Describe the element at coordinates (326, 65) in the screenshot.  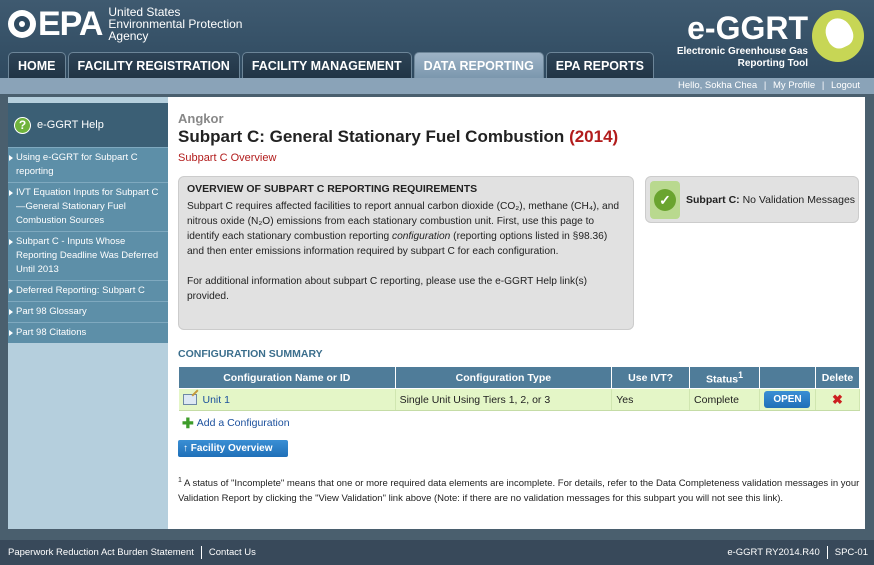
I see `tab-facility-management: FACILITY MANAGEMENT` at that location.